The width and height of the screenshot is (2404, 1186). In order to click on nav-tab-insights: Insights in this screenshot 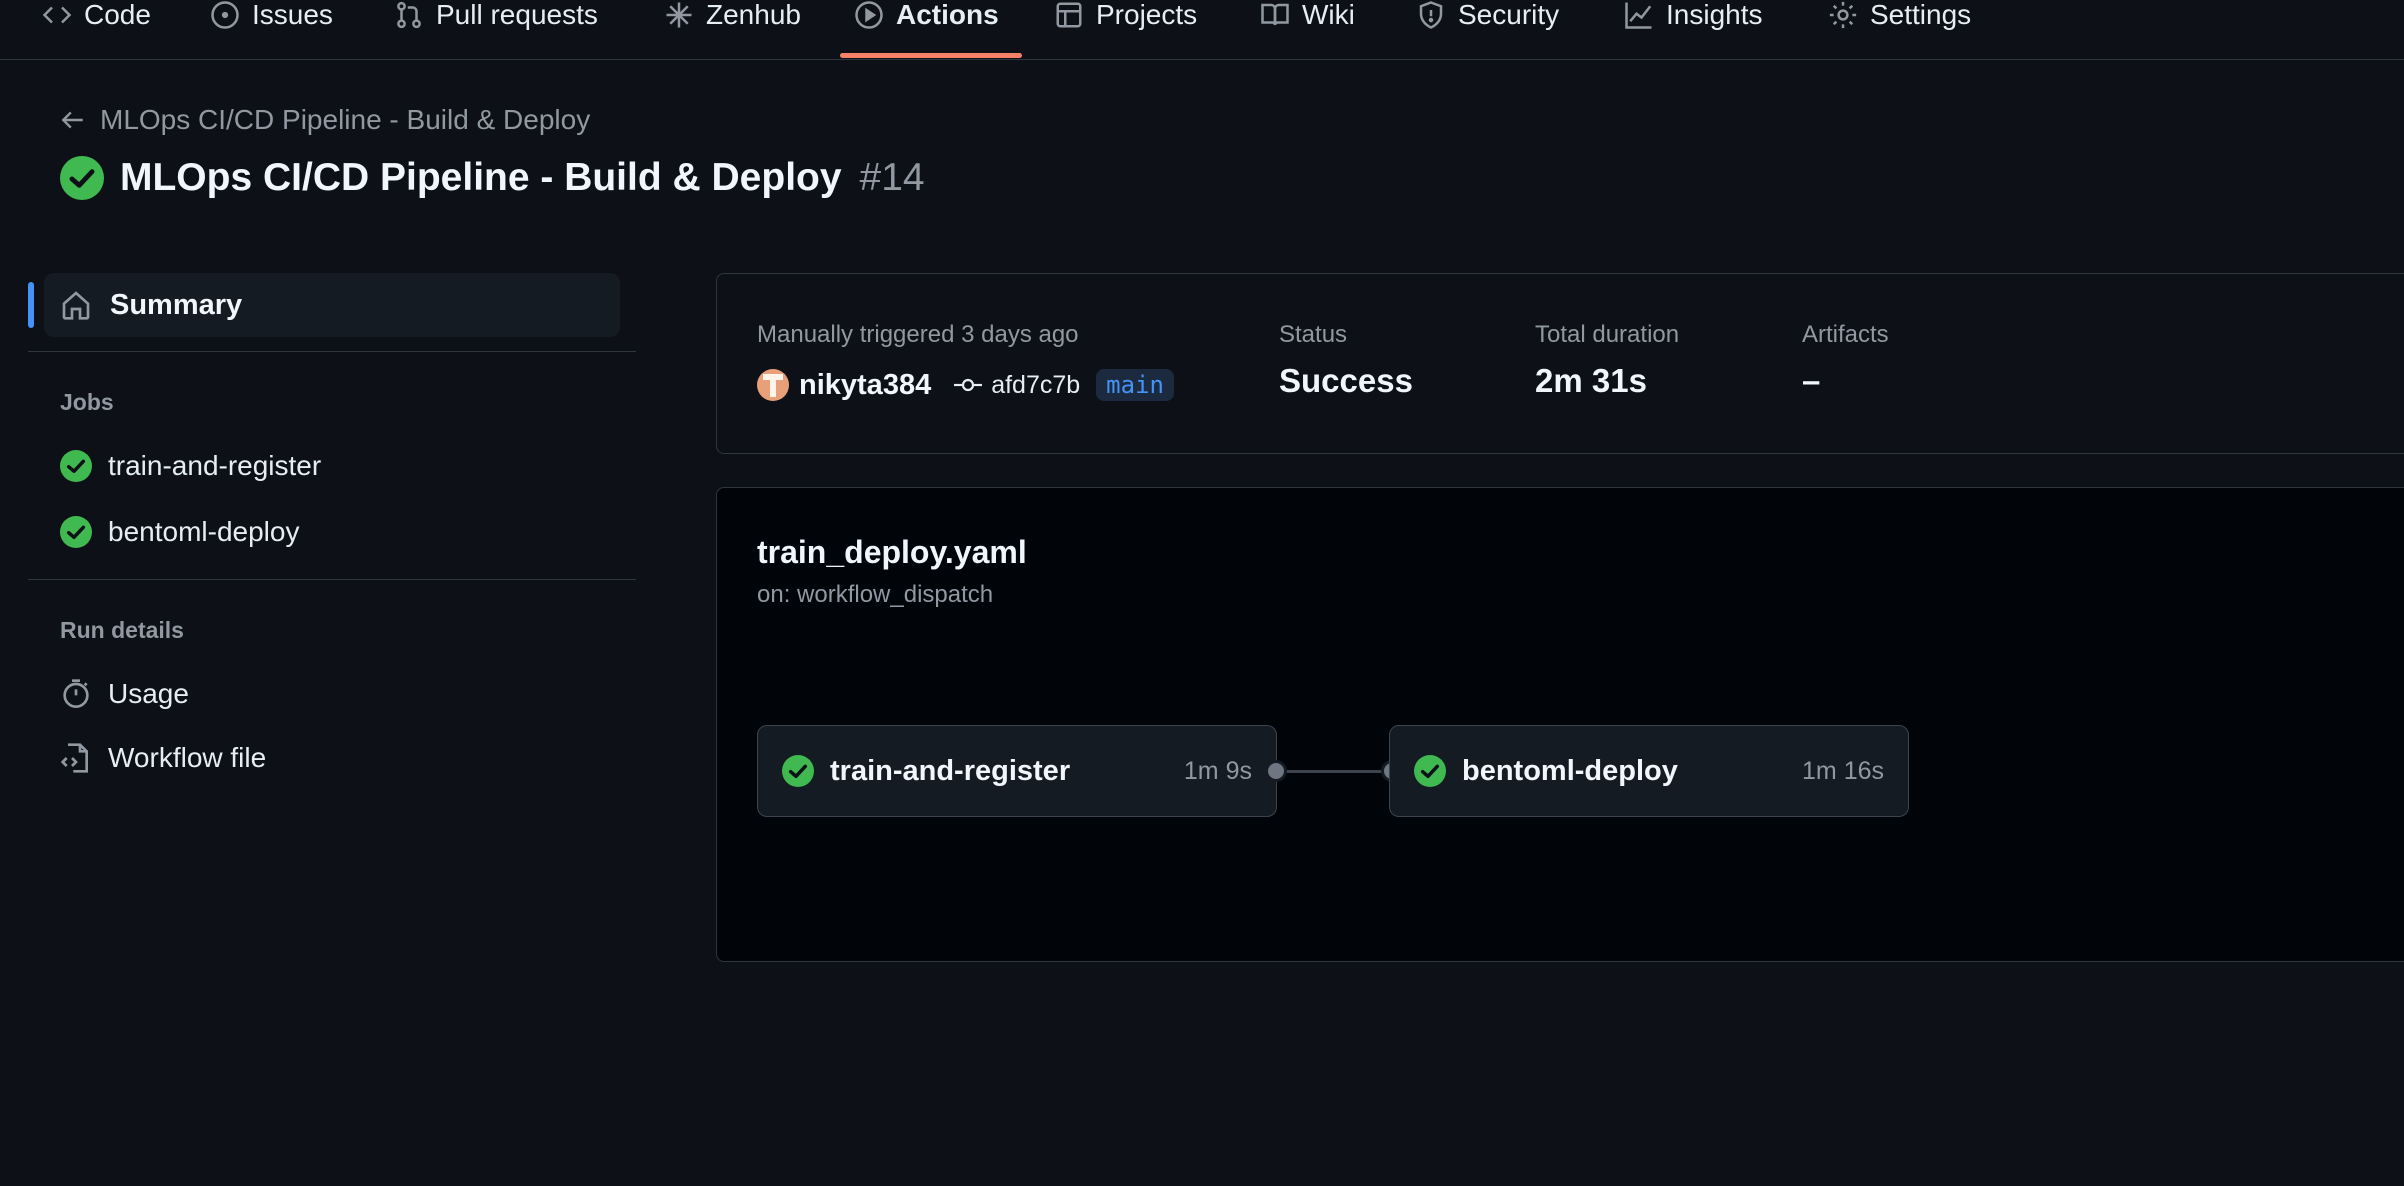, I will do `click(1693, 30)`.